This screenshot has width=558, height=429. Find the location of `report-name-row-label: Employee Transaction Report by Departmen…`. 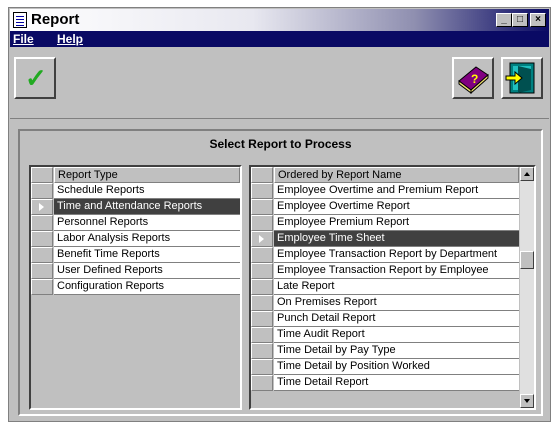

report-name-row-label: Employee Transaction Report by Departmen… is located at coordinates (396, 255).